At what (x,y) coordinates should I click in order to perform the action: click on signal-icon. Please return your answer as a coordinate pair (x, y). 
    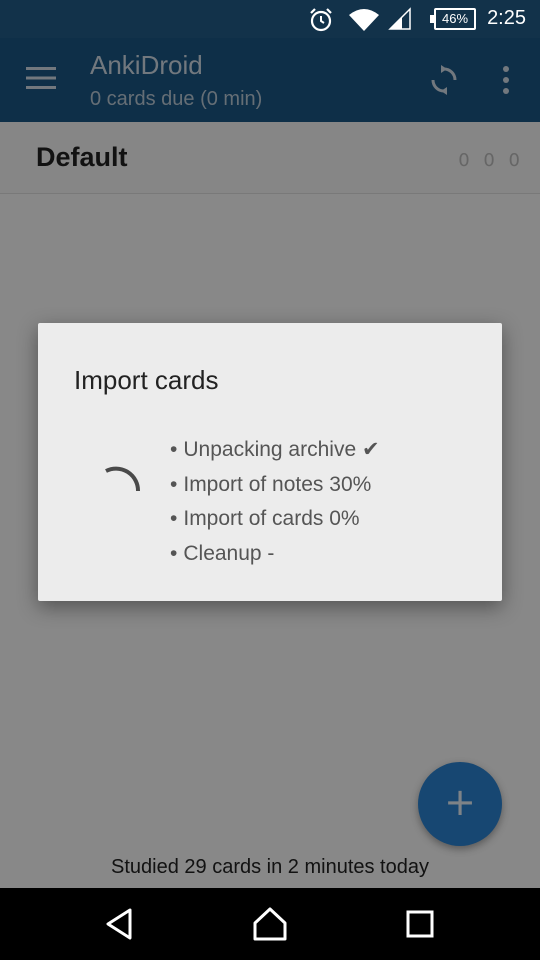
    Looking at the image, I should click on (399, 18).